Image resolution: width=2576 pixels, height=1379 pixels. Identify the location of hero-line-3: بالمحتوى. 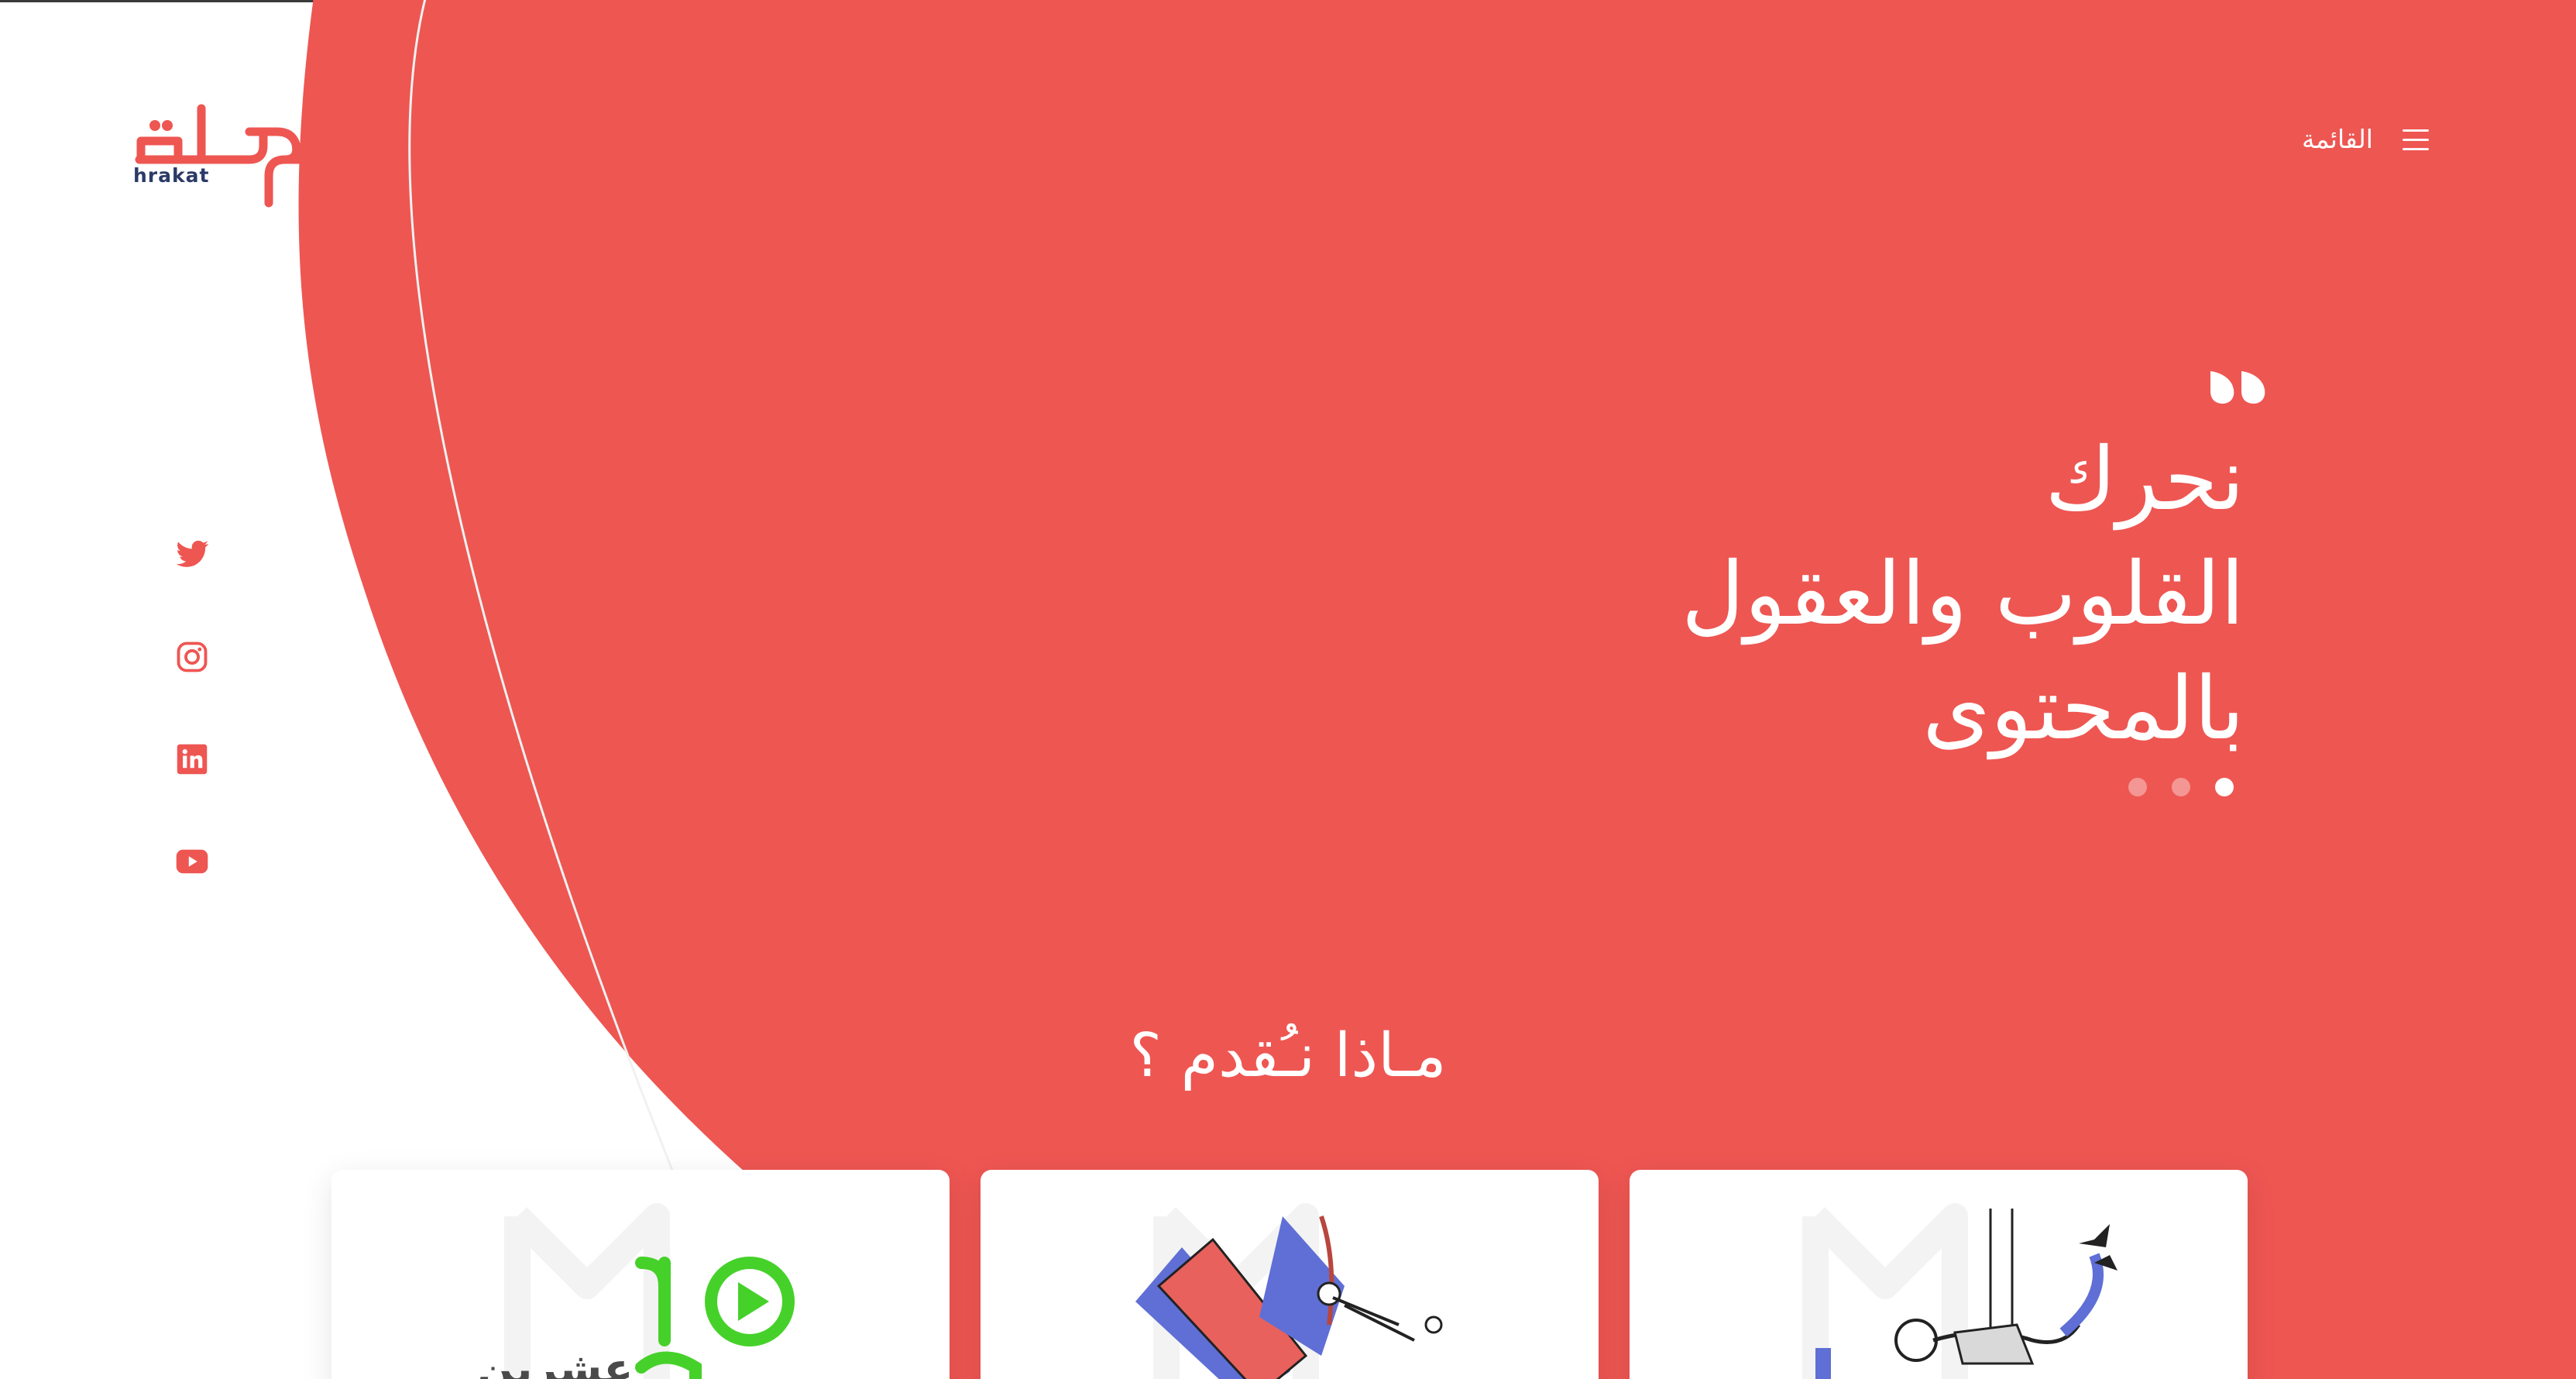
(2083, 709).